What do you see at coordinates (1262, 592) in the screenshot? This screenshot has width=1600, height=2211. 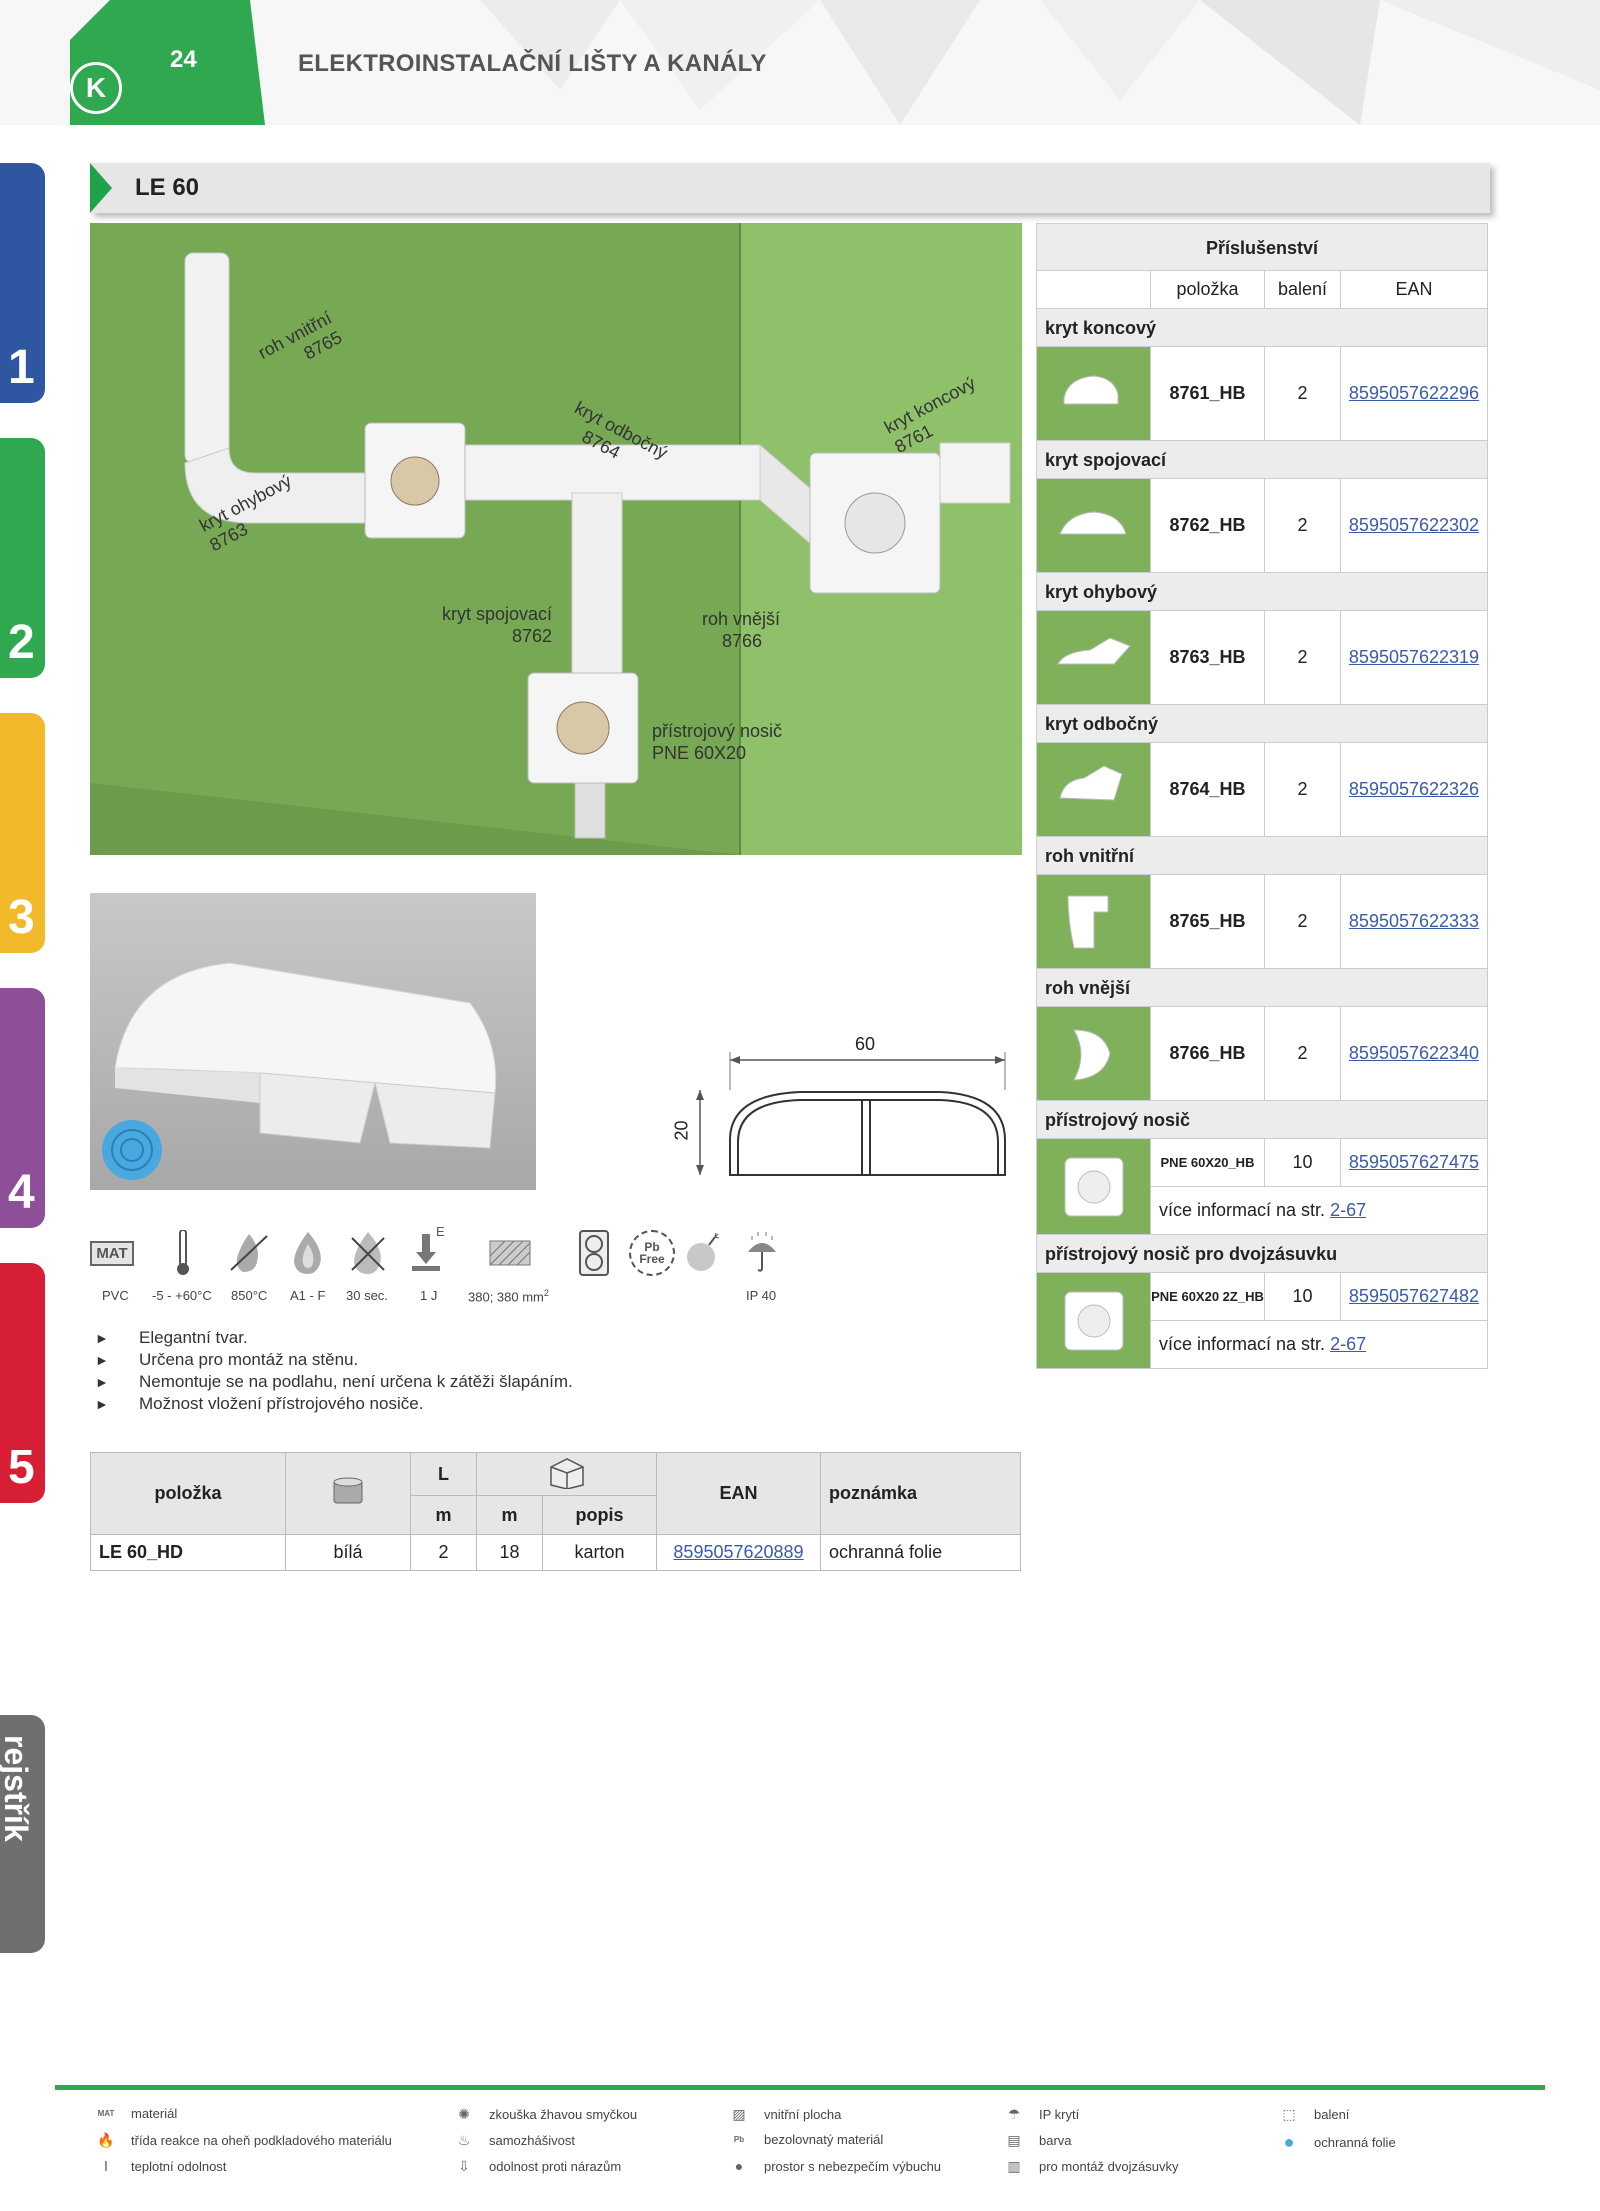 I see `accessory-group-title: kryt ohybový` at bounding box center [1262, 592].